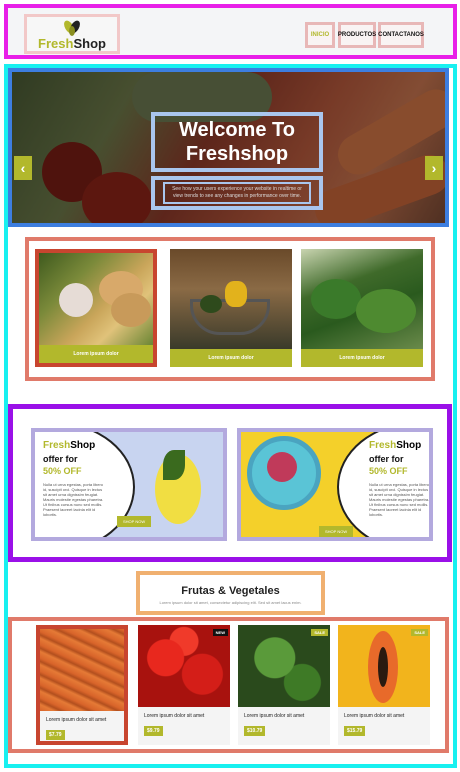 This screenshot has height=772, width=460. Describe the element at coordinates (230, 31) in the screenshot. I see `site-header: FreshShop INICIO PRODUCTOS CONTACTANOS` at that location.